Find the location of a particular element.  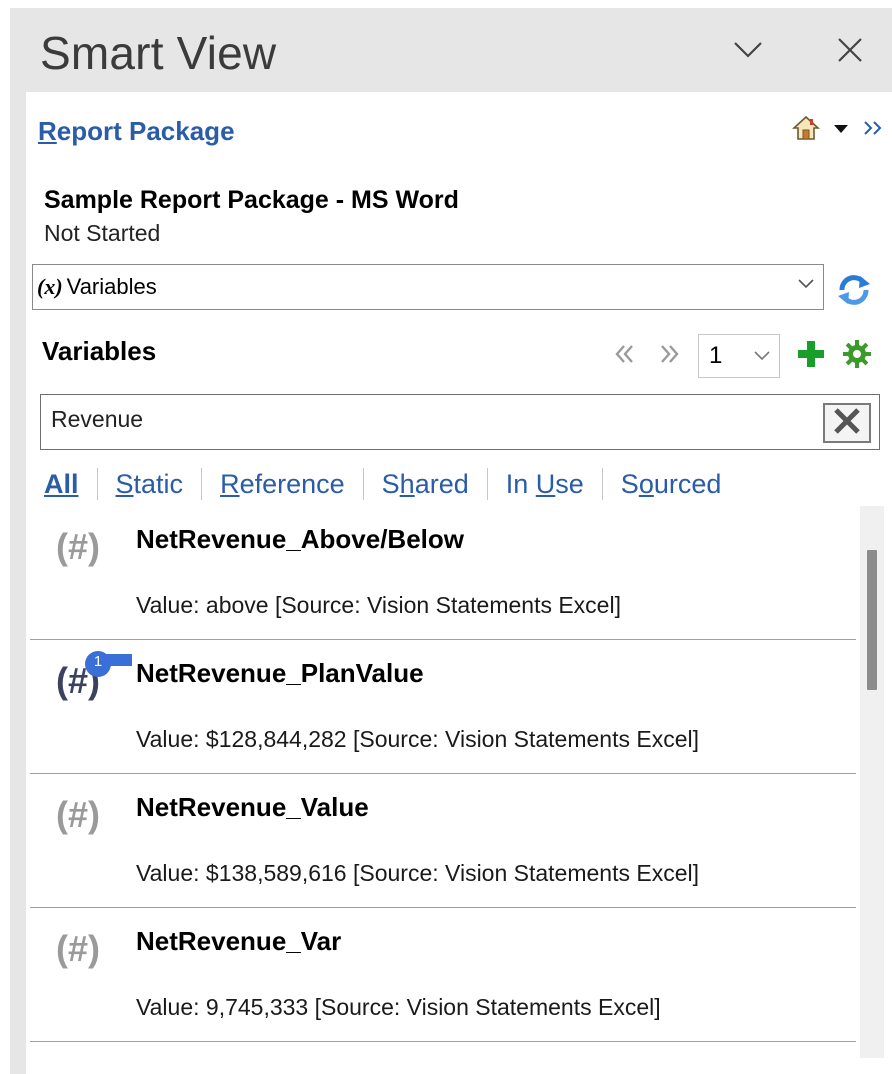

variable-name: NetRevenue_PlanValue is located at coordinates (280, 673).